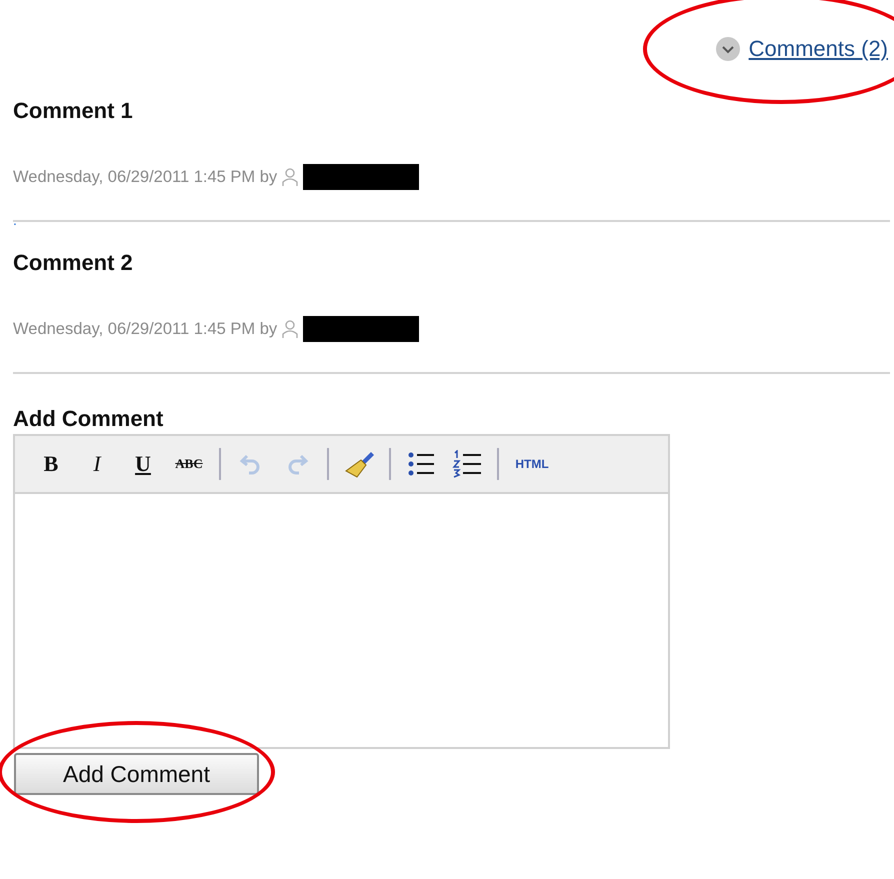 The image size is (894, 879). Describe the element at coordinates (727, 49) in the screenshot. I see `chevron-icon` at that location.